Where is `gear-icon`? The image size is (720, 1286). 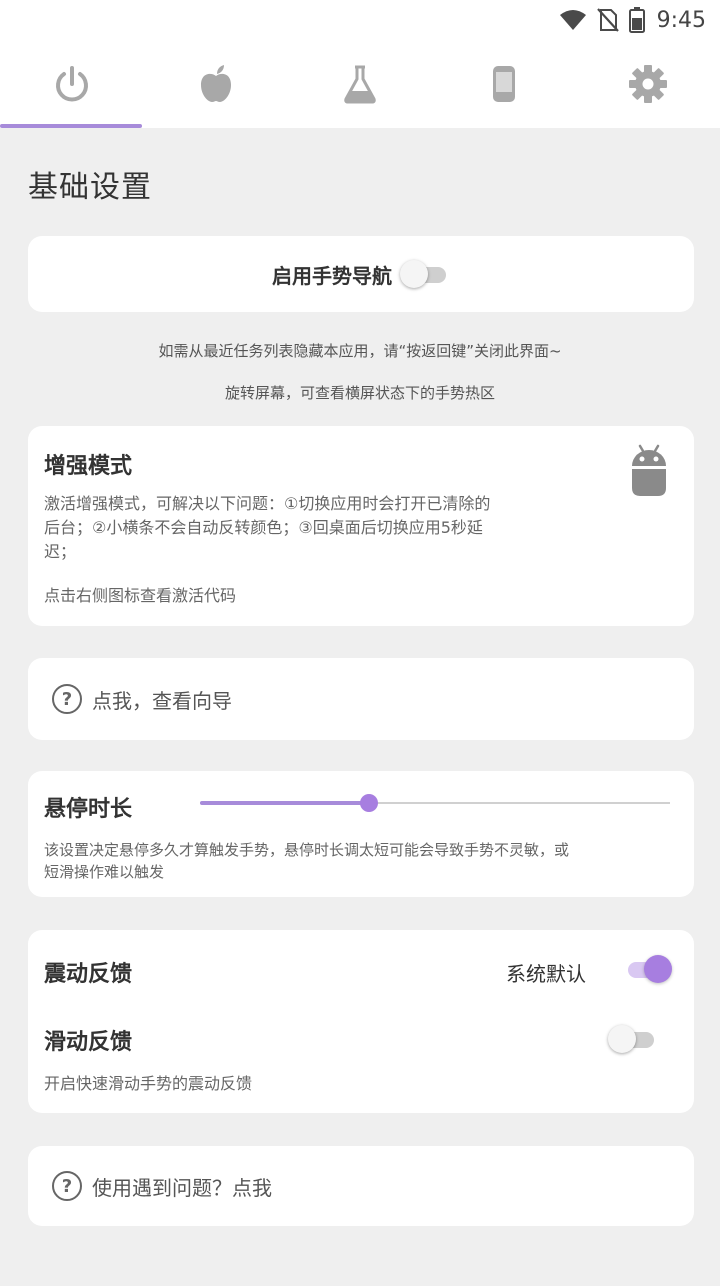 gear-icon is located at coordinates (648, 84).